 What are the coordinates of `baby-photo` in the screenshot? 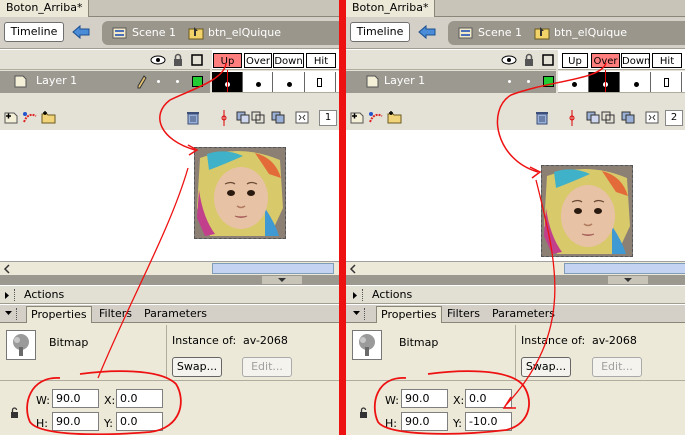 It's located at (240, 193).